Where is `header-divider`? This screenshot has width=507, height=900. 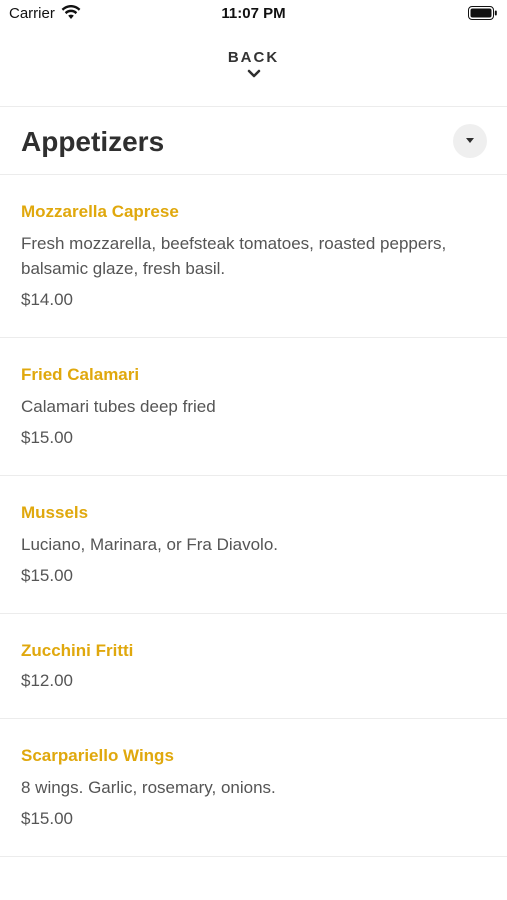 header-divider is located at coordinates (253, 106).